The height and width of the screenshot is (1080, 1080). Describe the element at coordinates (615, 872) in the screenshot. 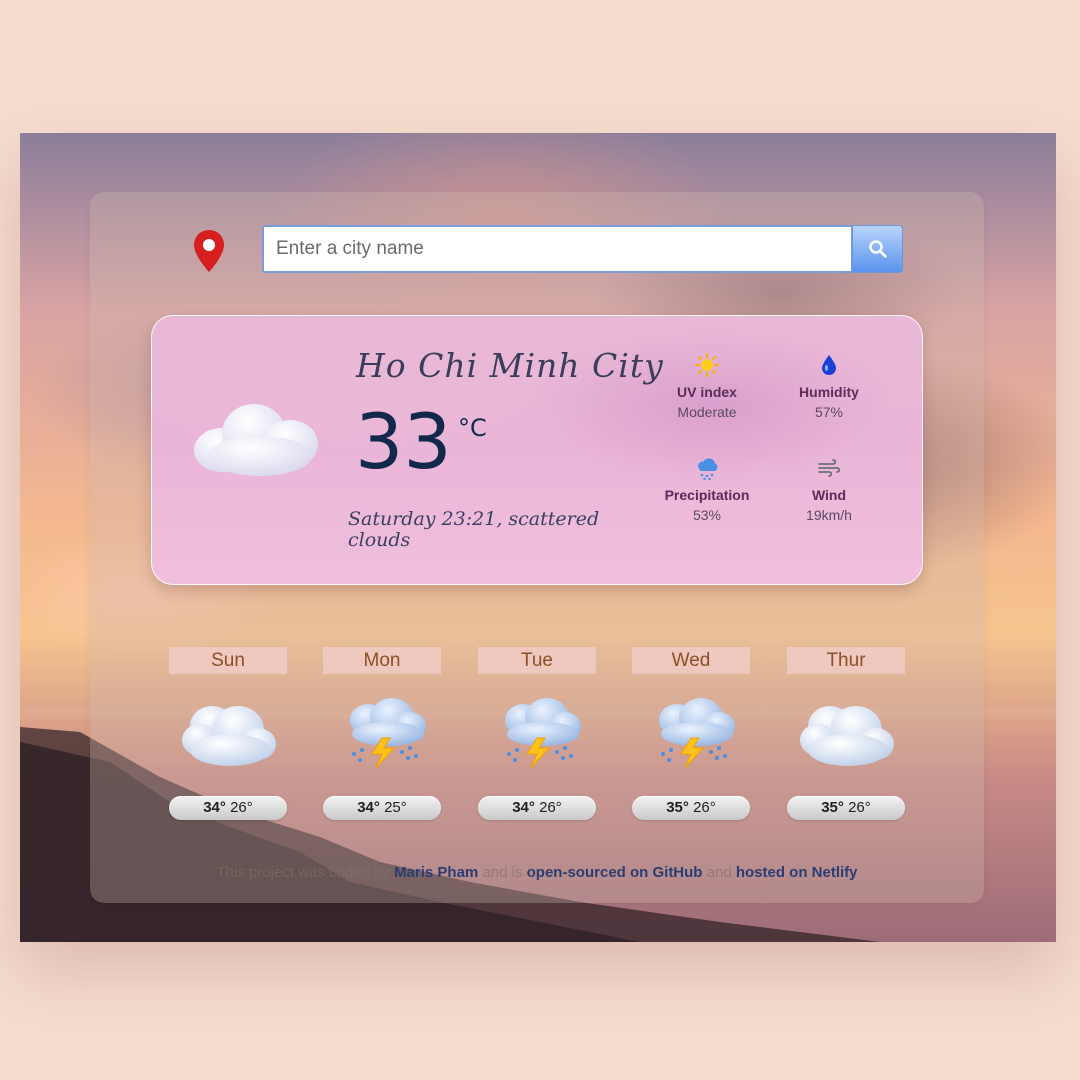

I see `github-link: open-sourced on GitHub` at that location.